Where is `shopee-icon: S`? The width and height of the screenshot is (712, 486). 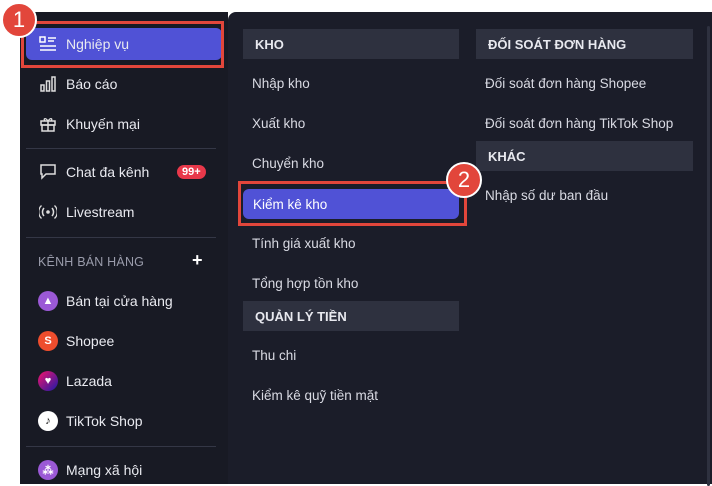 shopee-icon: S is located at coordinates (48, 341).